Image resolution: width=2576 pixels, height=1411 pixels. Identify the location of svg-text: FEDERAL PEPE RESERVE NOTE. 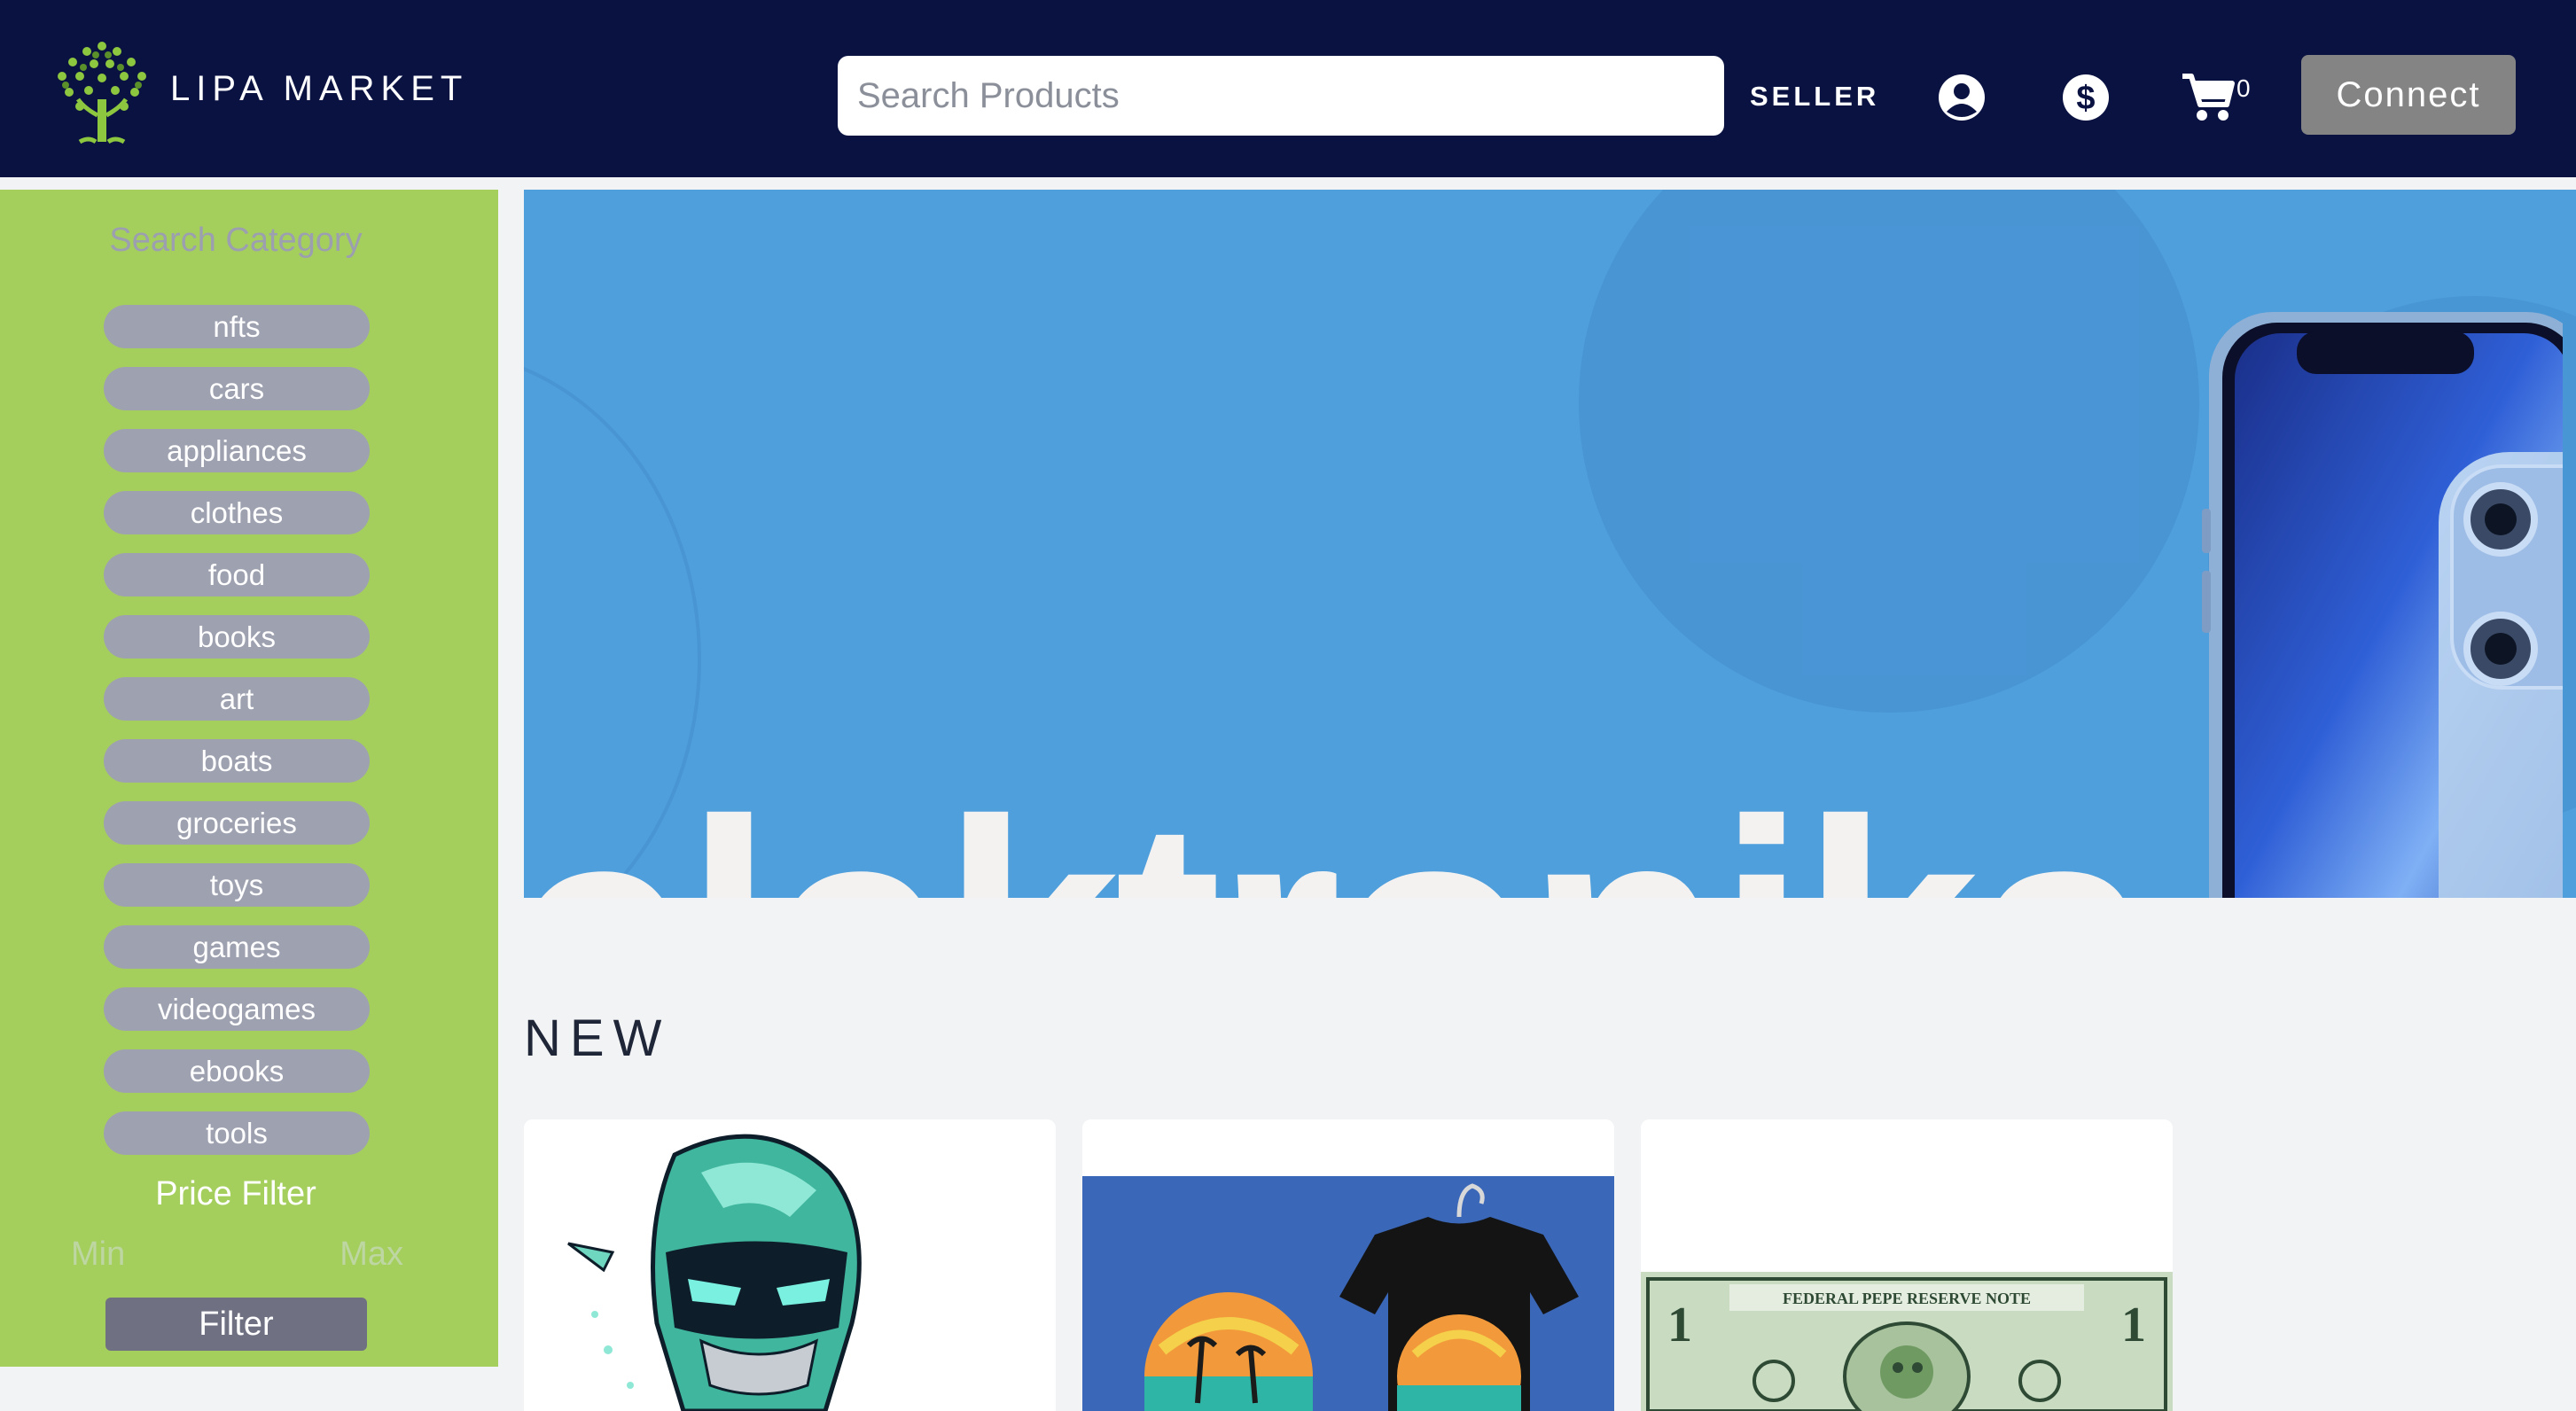
(1907, 1298).